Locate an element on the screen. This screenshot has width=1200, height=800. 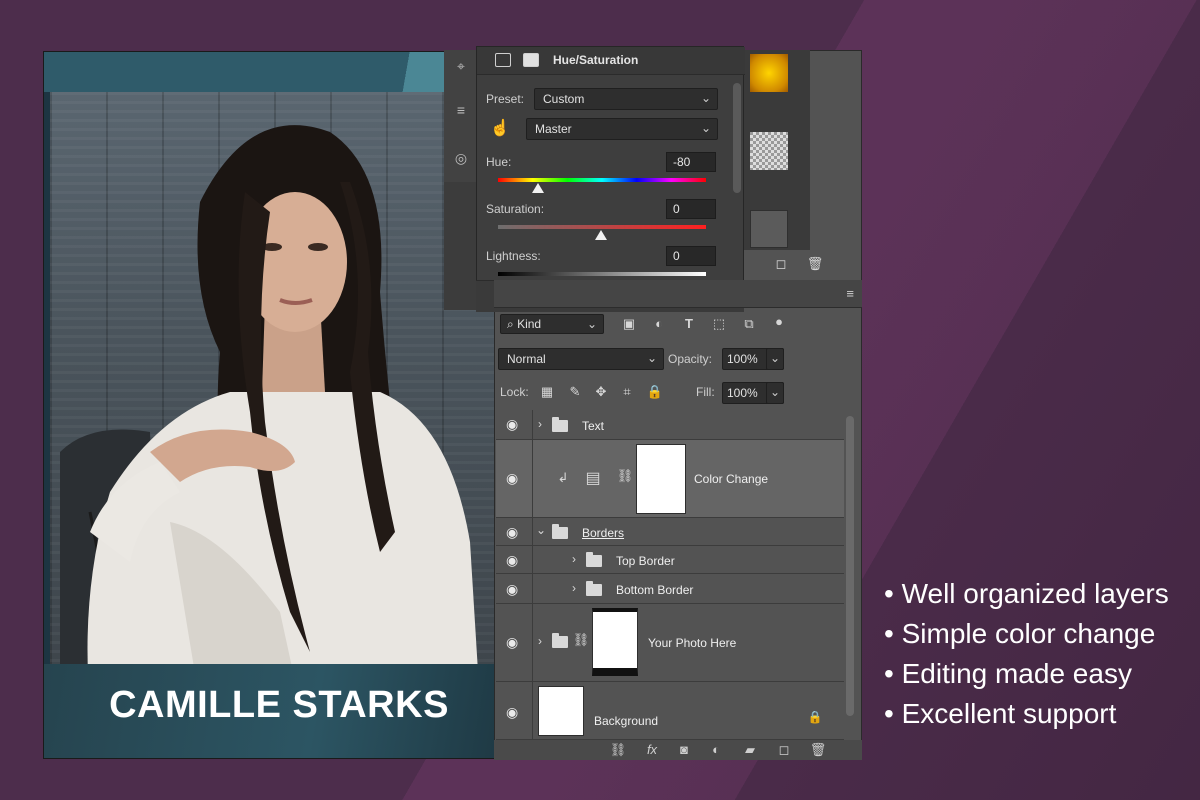
lock-all-icon: 🔒 is located at coordinates (655, 392).